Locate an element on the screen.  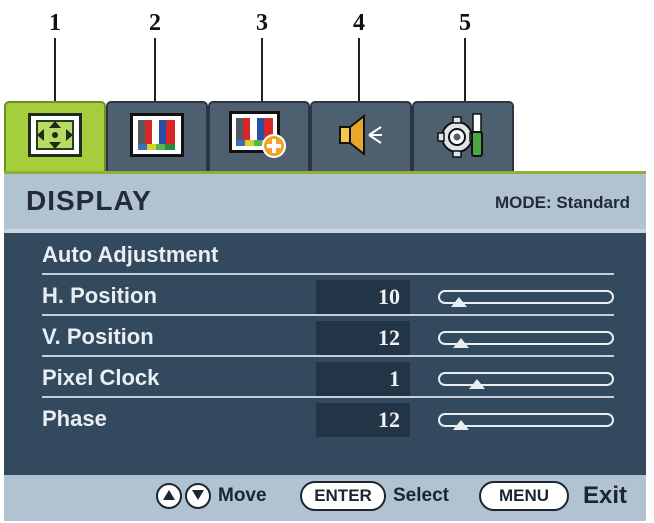
menu-item-pixel-clock: Pixel Clock is located at coordinates (100, 378).